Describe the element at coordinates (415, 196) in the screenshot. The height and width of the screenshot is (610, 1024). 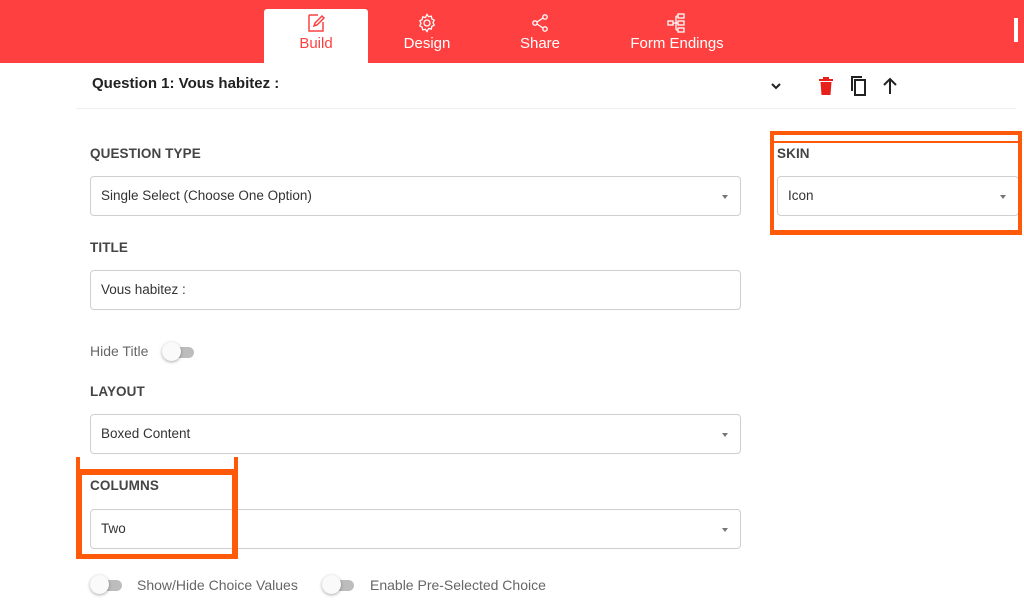
I see `question-type-select: Single Select (Choose One Option)` at that location.